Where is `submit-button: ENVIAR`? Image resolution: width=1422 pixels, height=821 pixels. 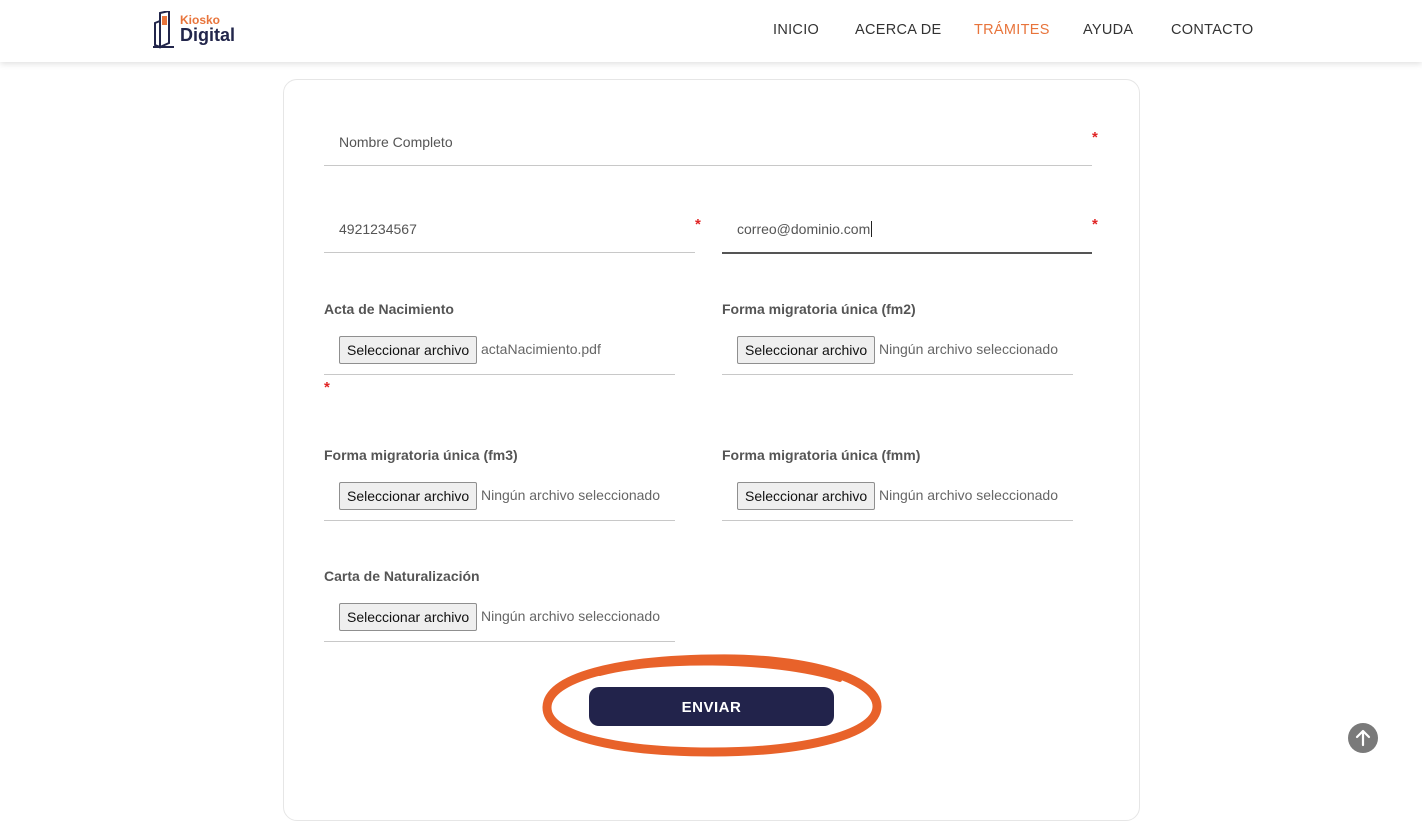
submit-button: ENVIAR is located at coordinates (711, 706).